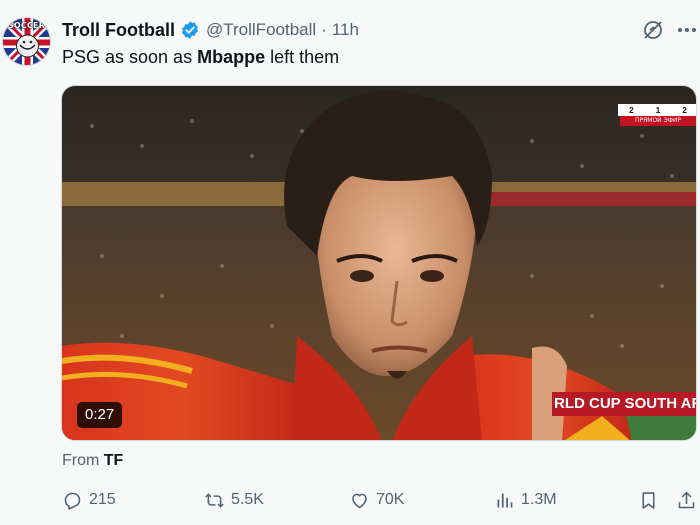  What do you see at coordinates (100, 415) in the screenshot?
I see `video-duration: 0:27` at bounding box center [100, 415].